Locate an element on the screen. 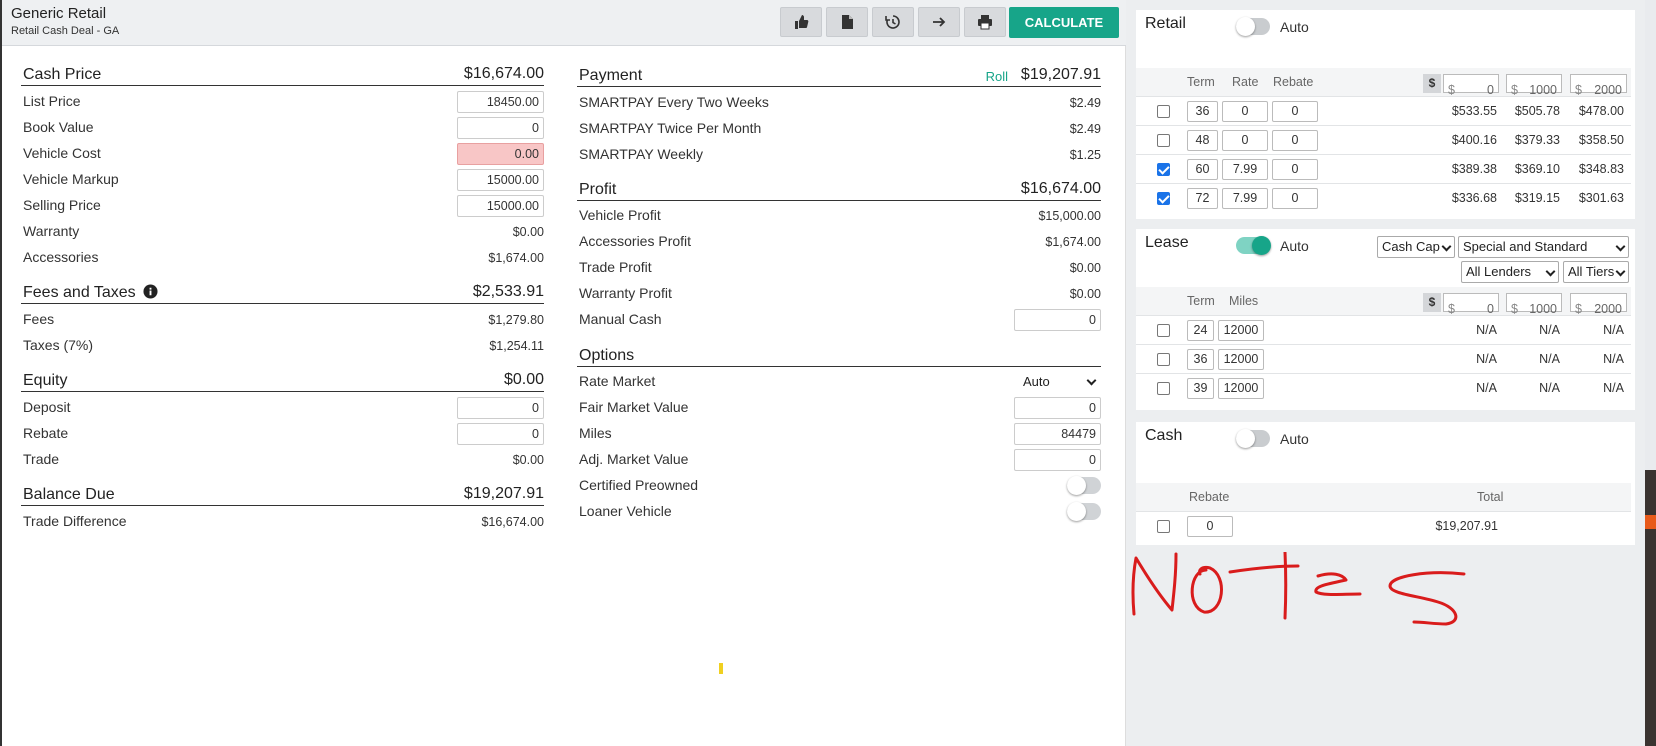 The height and width of the screenshot is (746, 1656). forward-button is located at coordinates (939, 22).